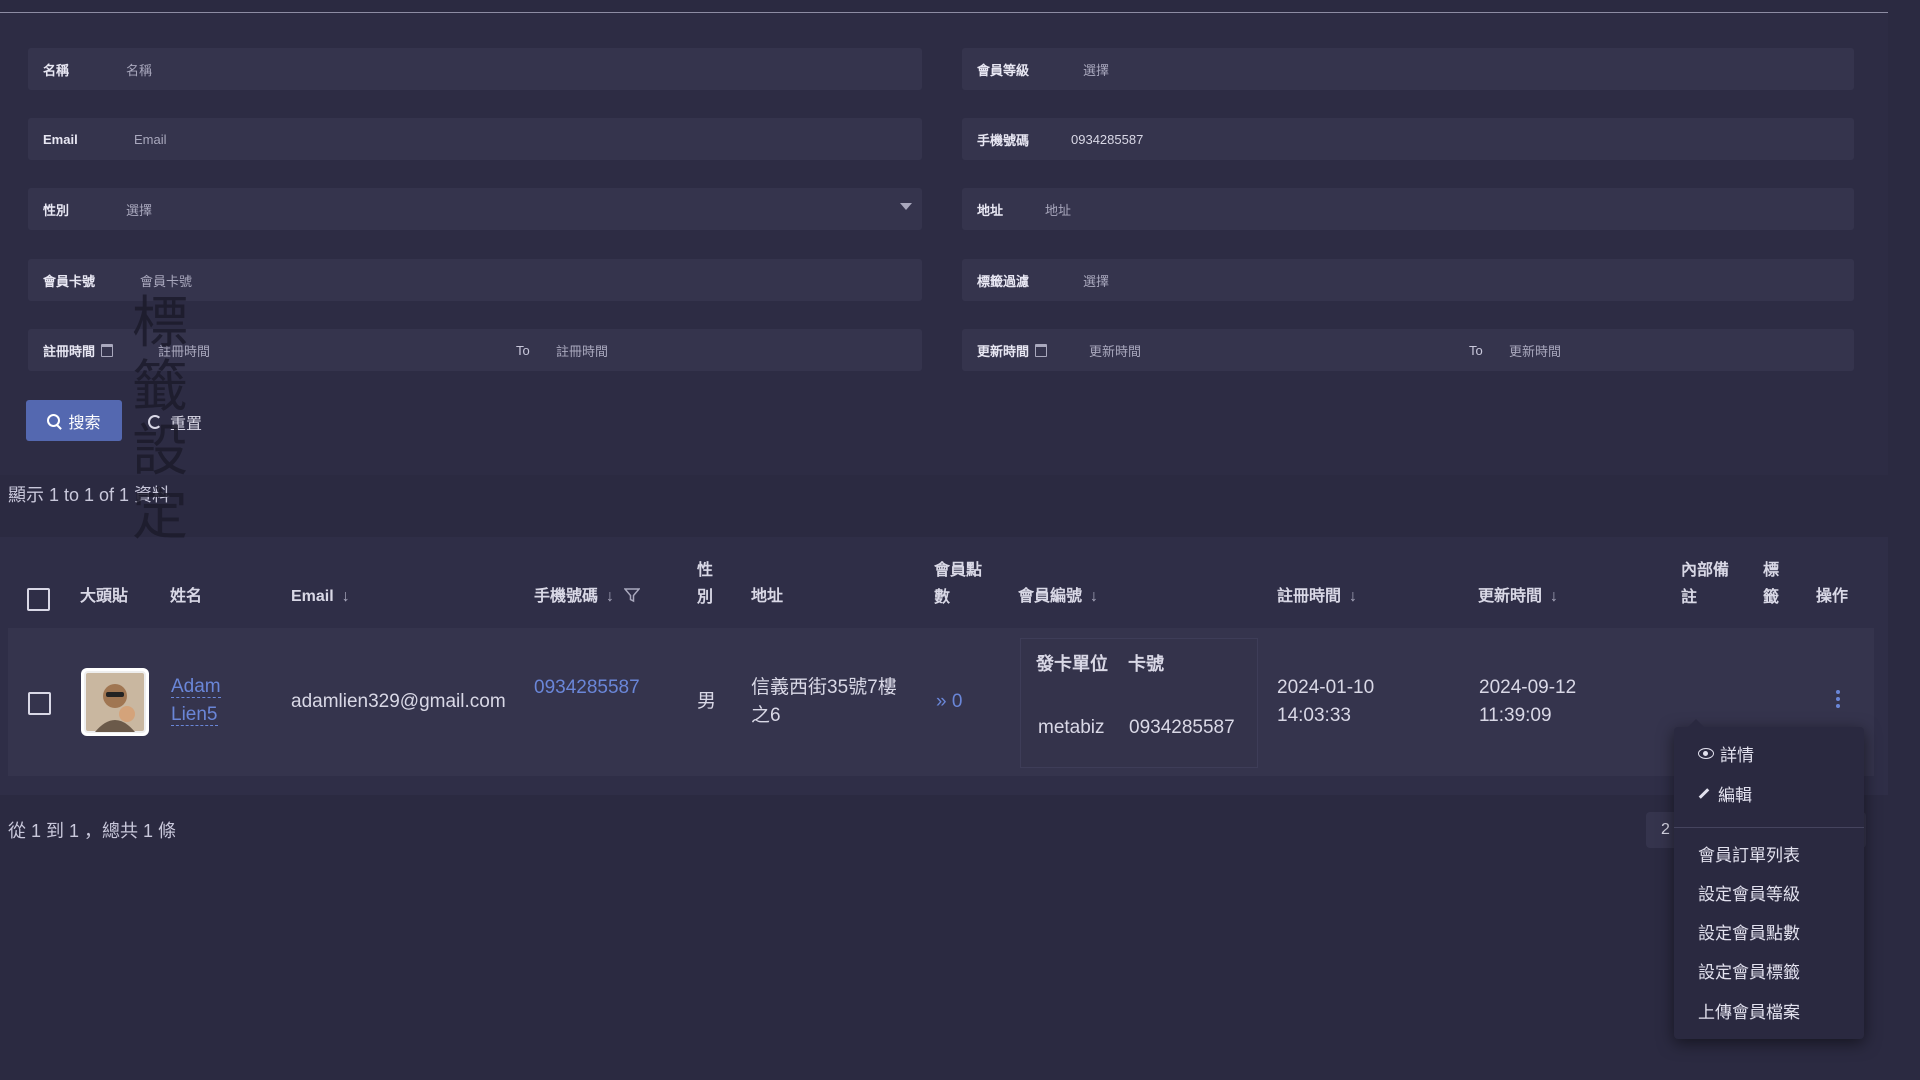 The image size is (1920, 1080). I want to click on col-tags: 標籤, so click(1771, 584).